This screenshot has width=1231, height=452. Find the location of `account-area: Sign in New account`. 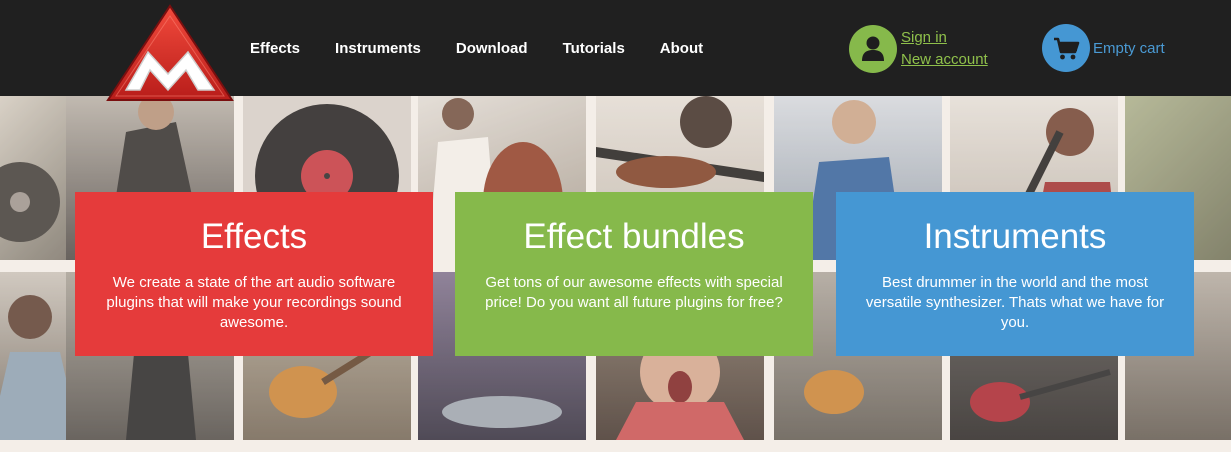

account-area: Sign in New account is located at coordinates (918, 49).